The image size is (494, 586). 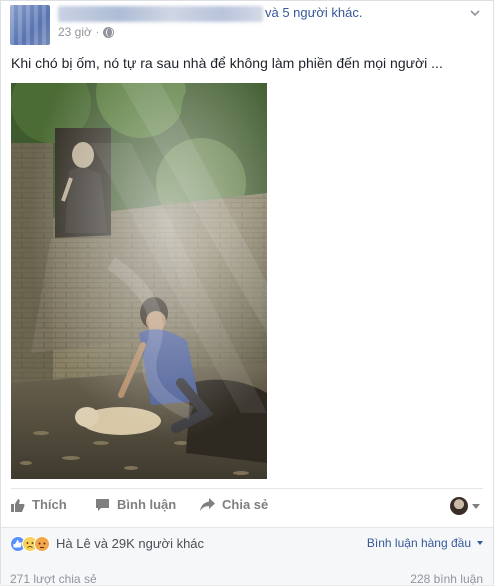 I want to click on globe-icon, so click(x=109, y=32).